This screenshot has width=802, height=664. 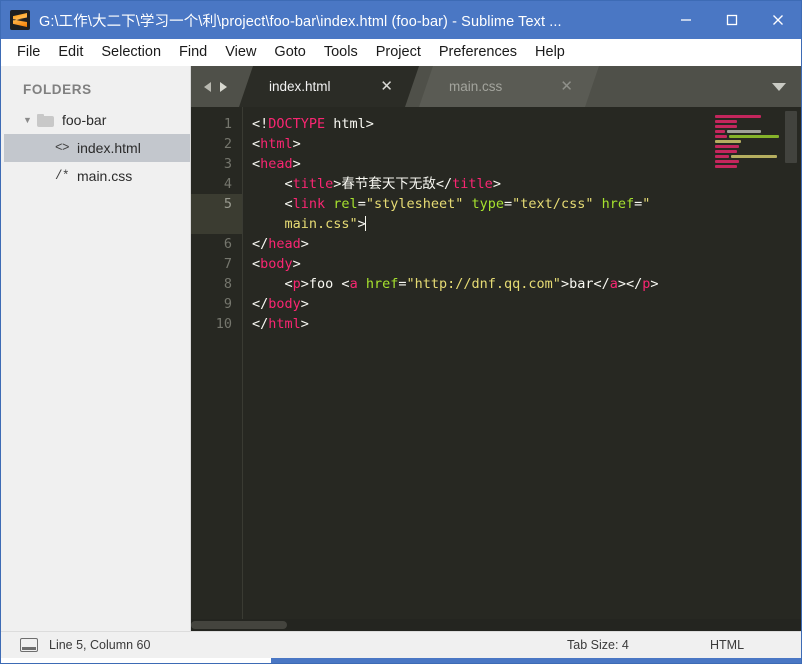 I want to click on window-controls, so click(x=732, y=20).